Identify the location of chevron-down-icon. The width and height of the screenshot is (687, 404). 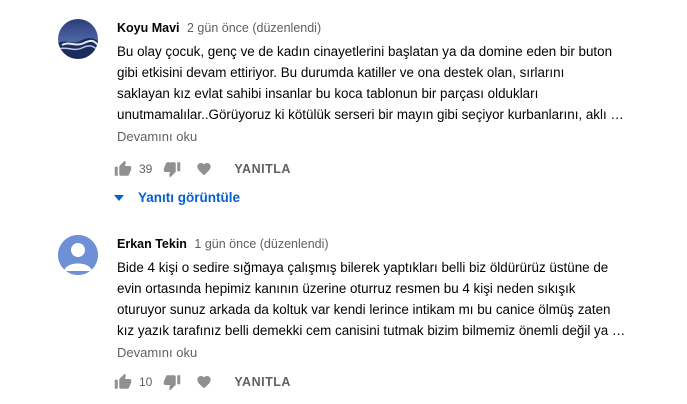
(119, 198).